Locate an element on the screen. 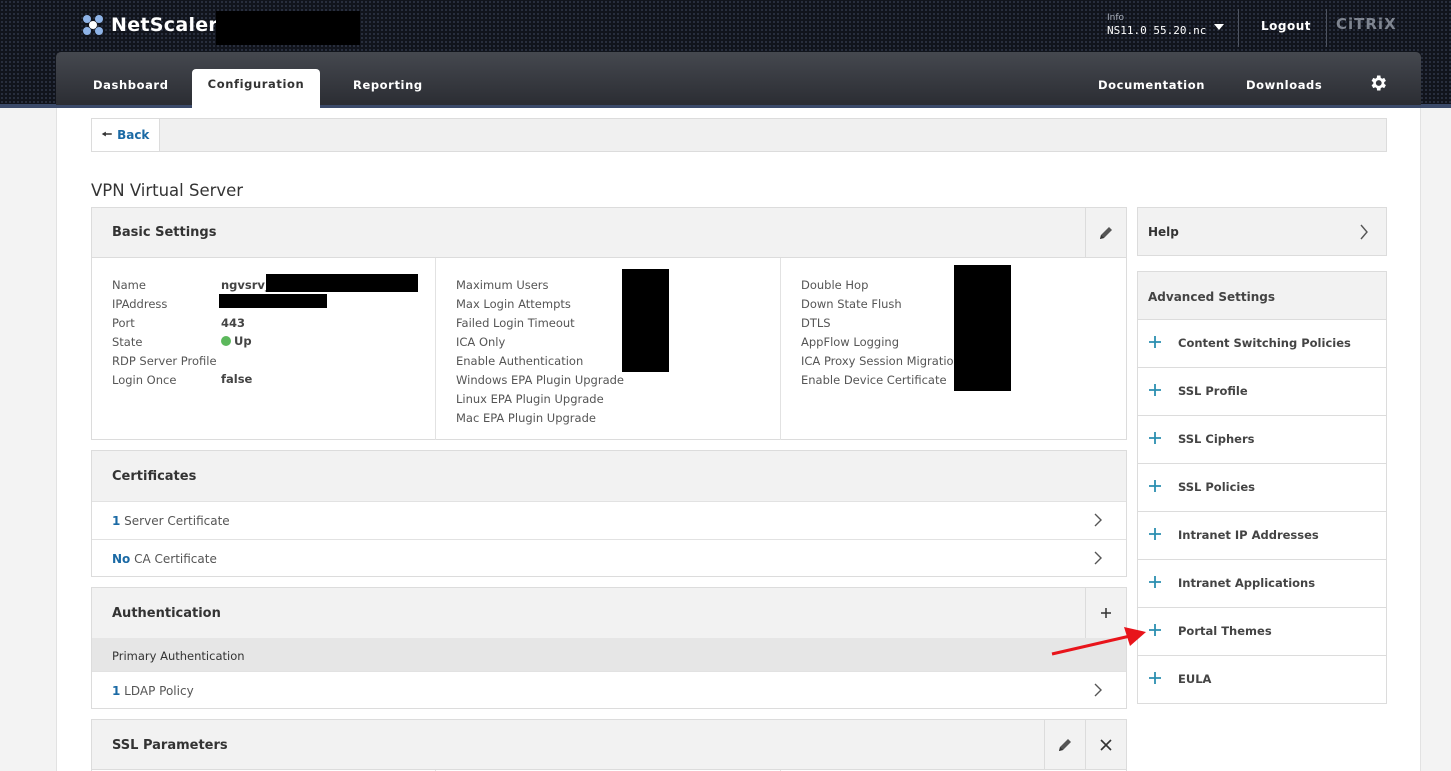  logout-button: Logout is located at coordinates (1286, 26).